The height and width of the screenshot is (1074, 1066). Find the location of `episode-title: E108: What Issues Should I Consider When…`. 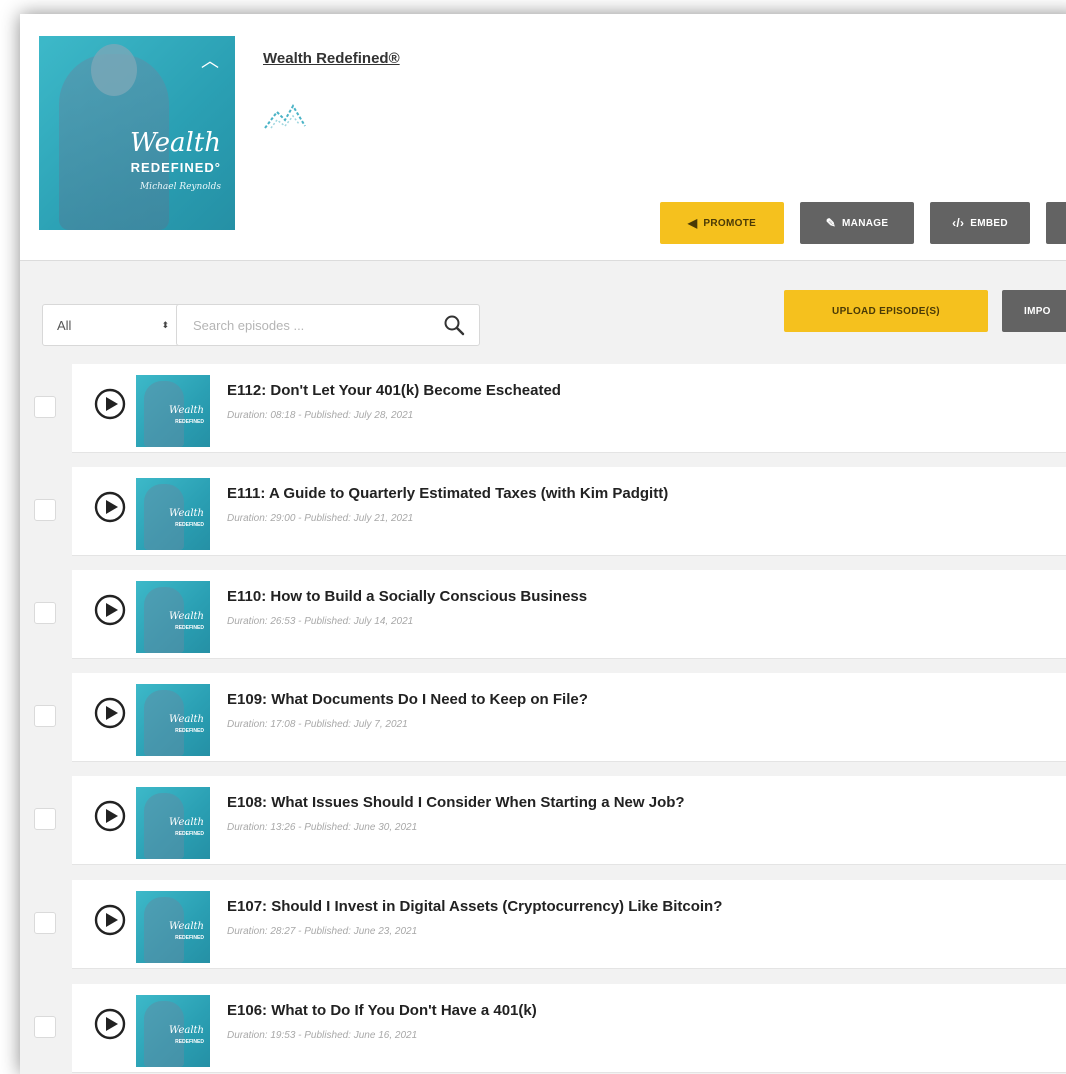

episode-title: E108: What Issues Should I Consider When… is located at coordinates (456, 802).